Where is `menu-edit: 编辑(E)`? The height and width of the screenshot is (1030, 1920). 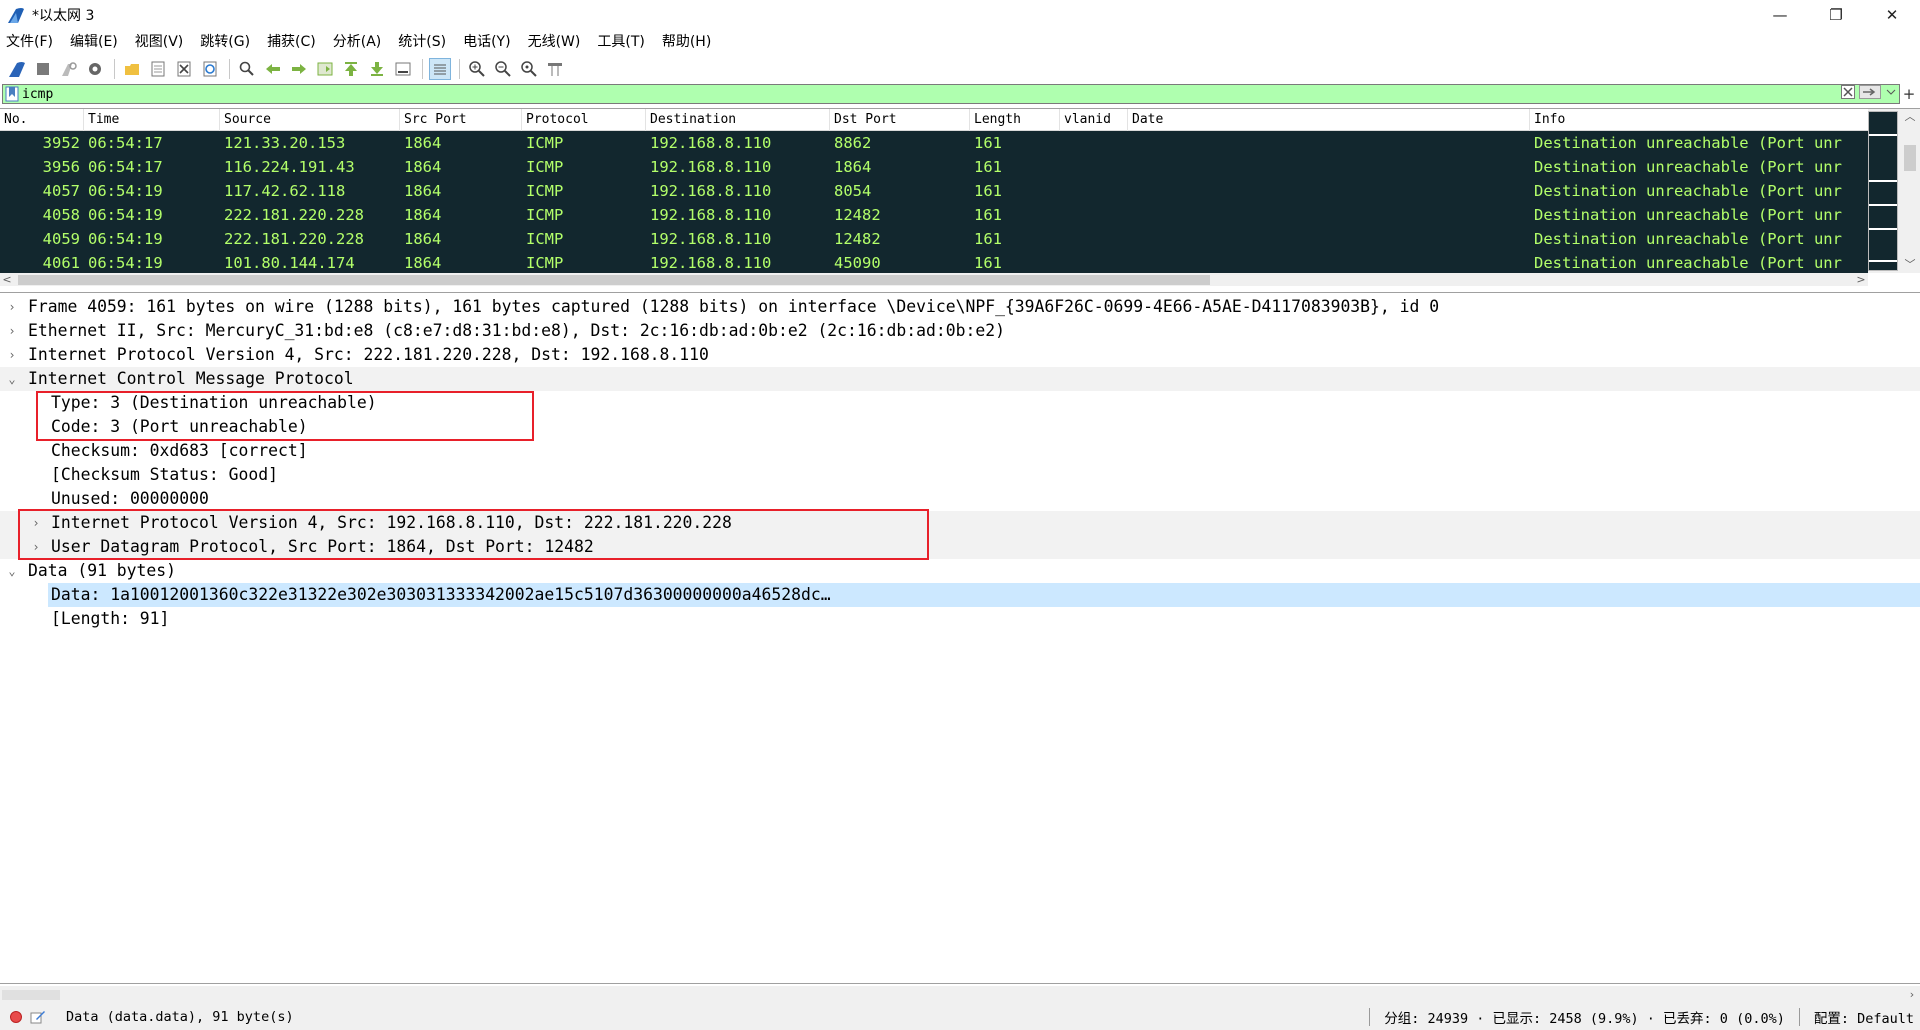 menu-edit: 编辑(E) is located at coordinates (94, 41).